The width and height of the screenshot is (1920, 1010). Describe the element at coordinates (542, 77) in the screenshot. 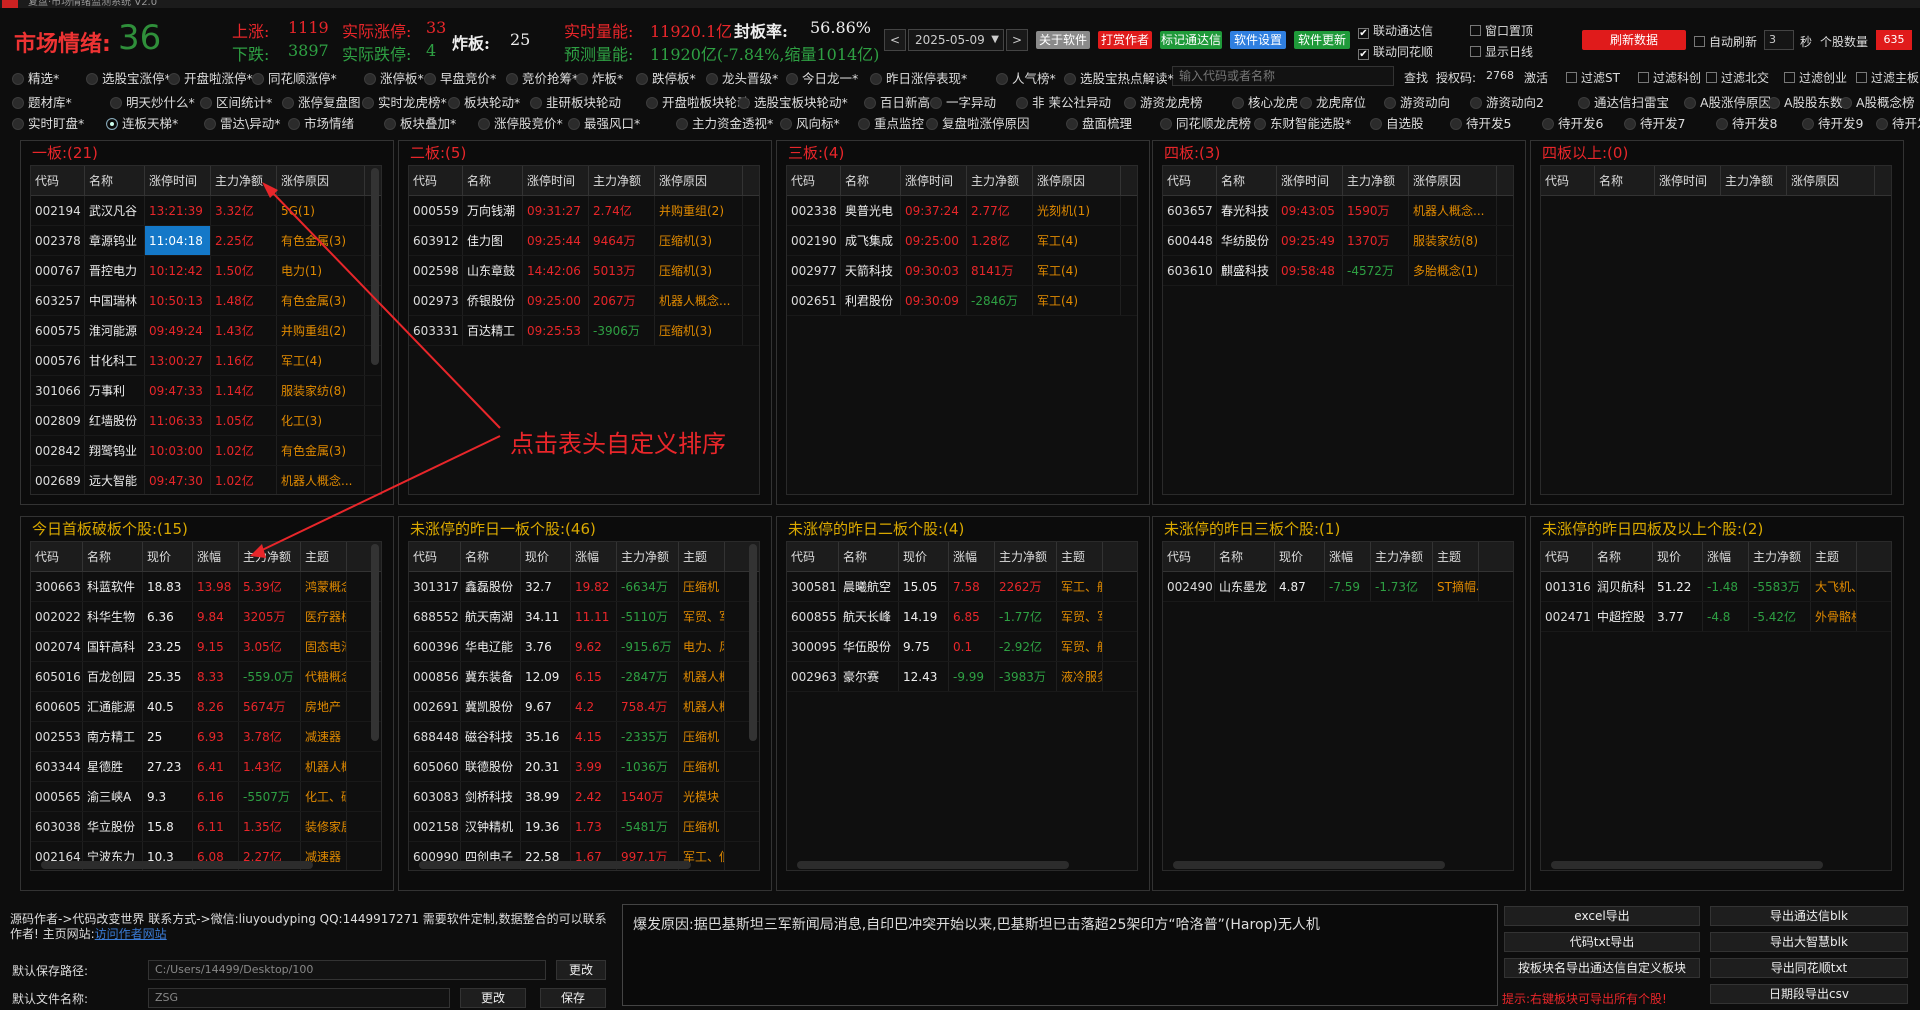

I see `row1-option: 竞价抢筹*` at that location.